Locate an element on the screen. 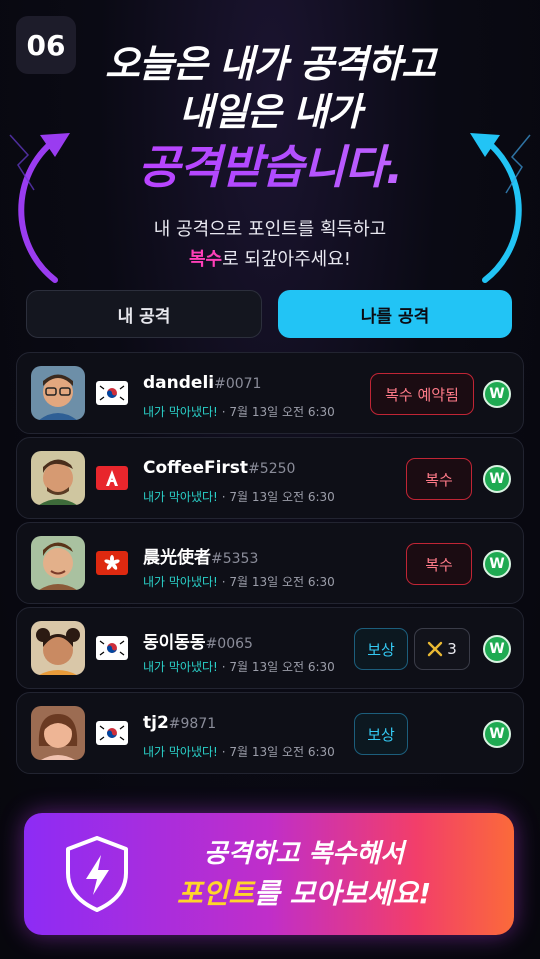 The height and width of the screenshot is (959, 540). cta-line-2: 포인트를 모아보세요! is located at coordinates (269, 894).